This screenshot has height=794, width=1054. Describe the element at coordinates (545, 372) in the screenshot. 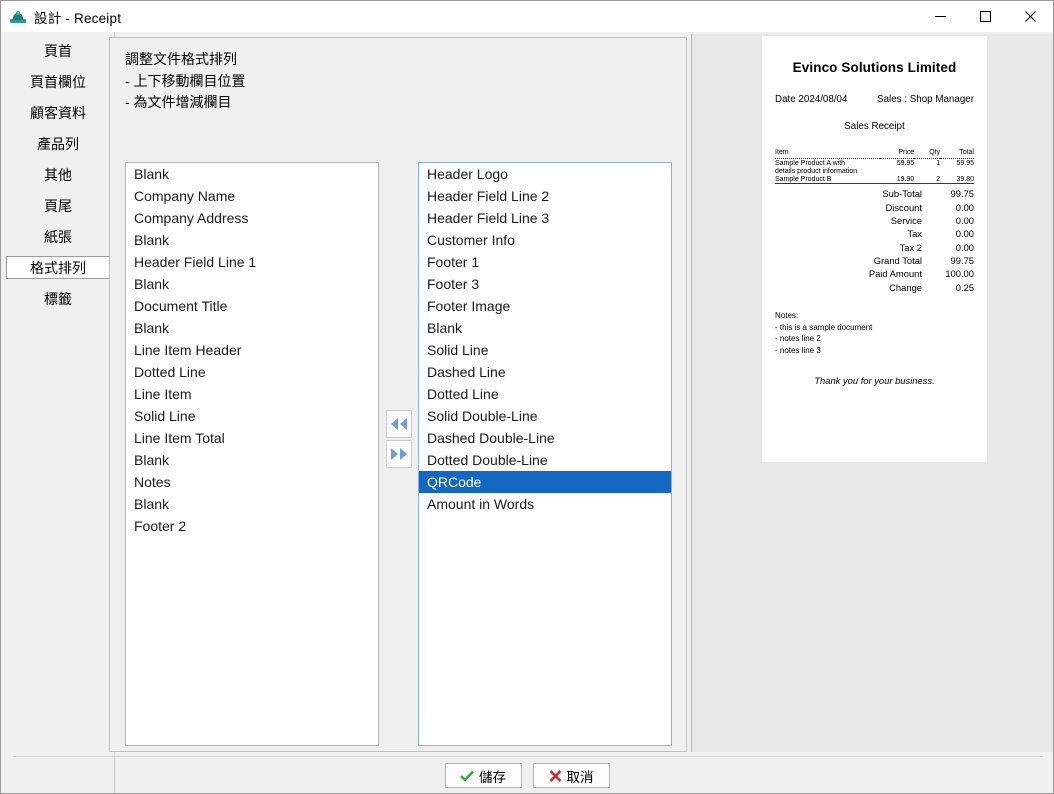

I see `list-item: Dashed Line` at that location.